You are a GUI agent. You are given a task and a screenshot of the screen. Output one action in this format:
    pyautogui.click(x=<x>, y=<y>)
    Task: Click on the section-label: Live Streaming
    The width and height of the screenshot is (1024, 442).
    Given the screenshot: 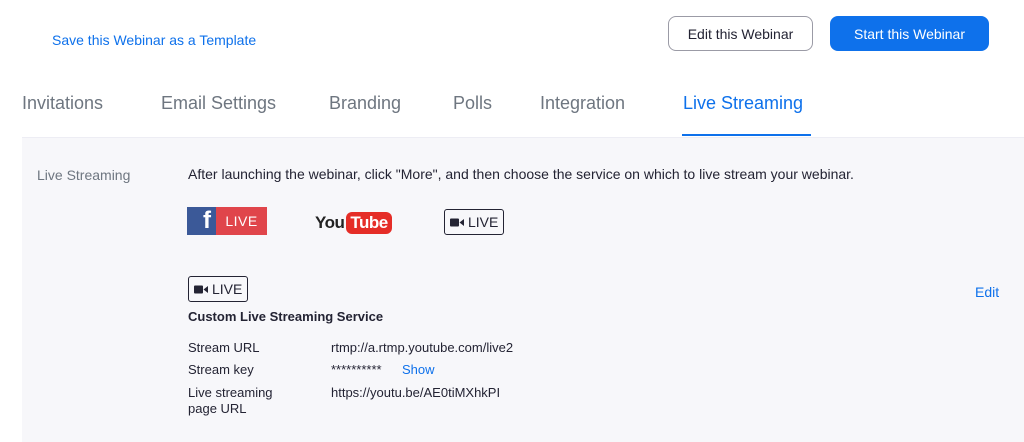 What is the action you would take?
    pyautogui.click(x=84, y=175)
    